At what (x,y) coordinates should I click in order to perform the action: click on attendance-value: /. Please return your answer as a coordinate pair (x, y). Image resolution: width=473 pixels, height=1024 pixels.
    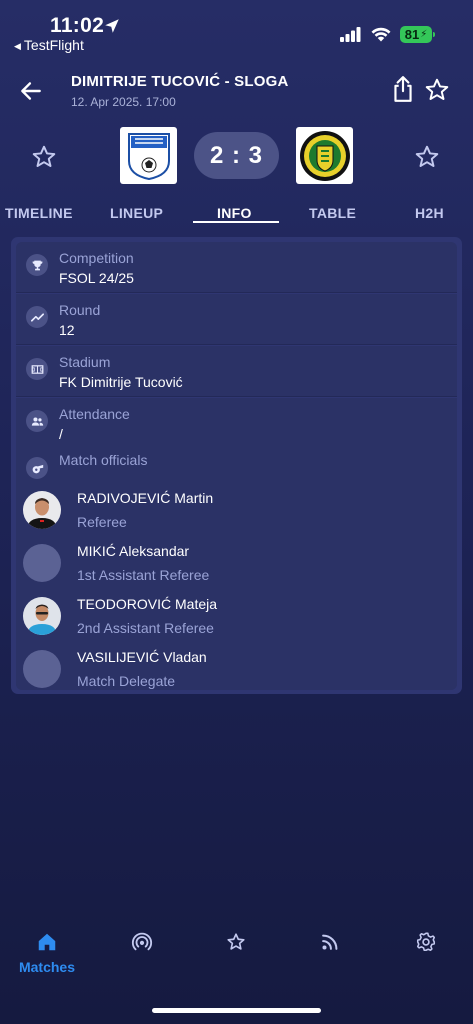
    Looking at the image, I should click on (61, 434).